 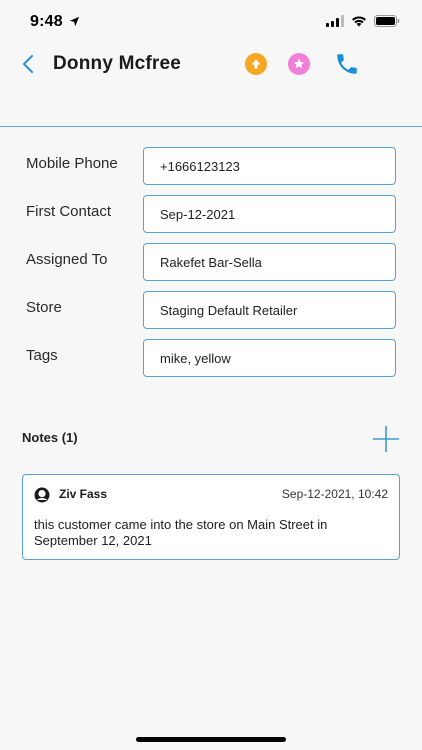 I want to click on field-label: Assigned To, so click(x=67, y=259).